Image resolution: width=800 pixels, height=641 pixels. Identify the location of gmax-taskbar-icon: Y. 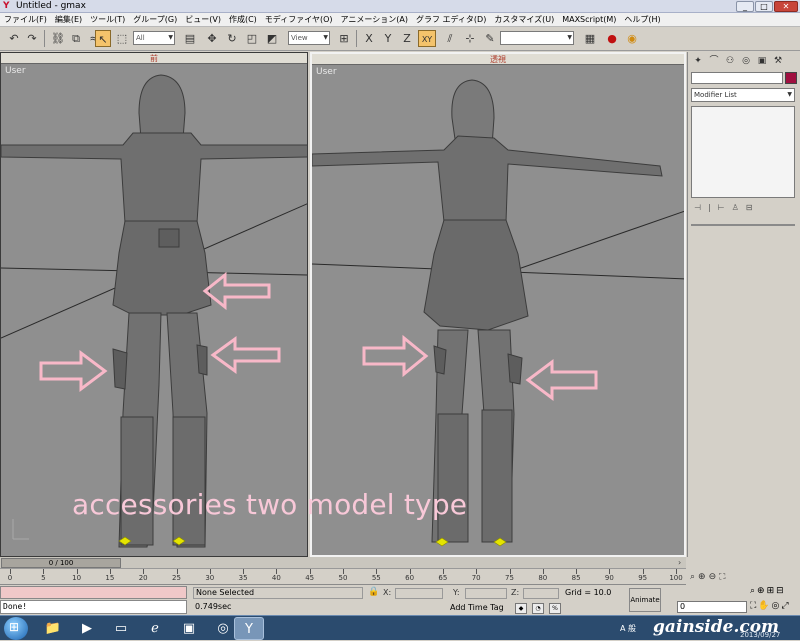
(249, 628).